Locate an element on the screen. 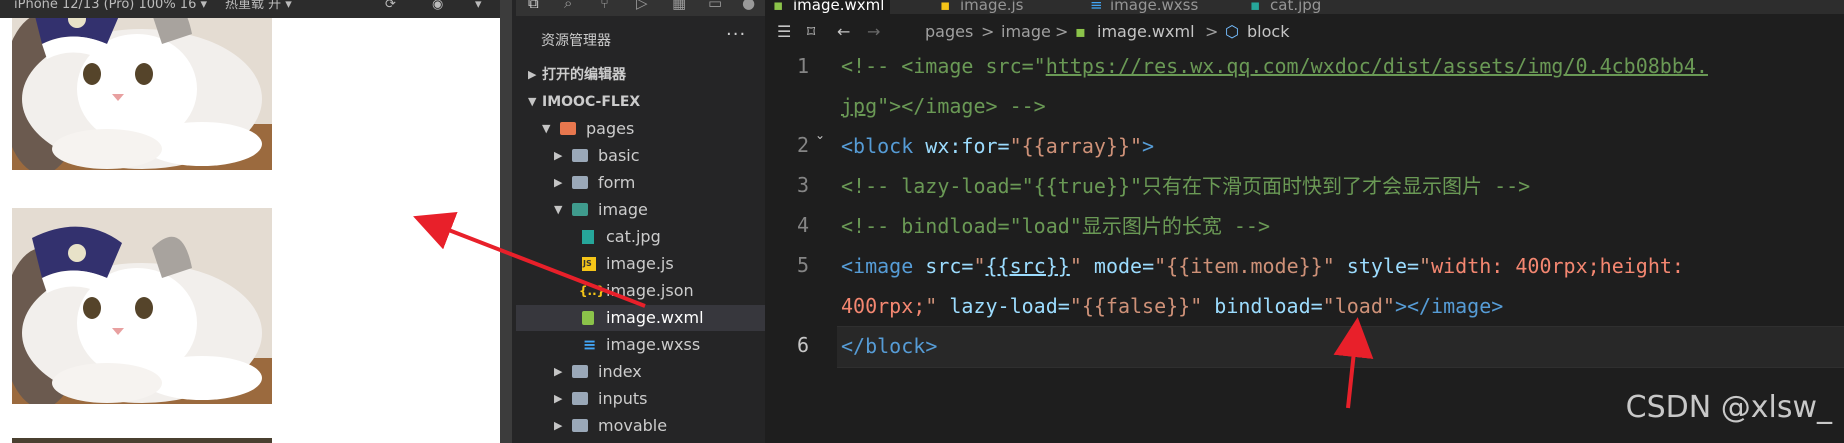 This screenshot has height=443, width=1844. list-icon: ☰ is located at coordinates (784, 32).